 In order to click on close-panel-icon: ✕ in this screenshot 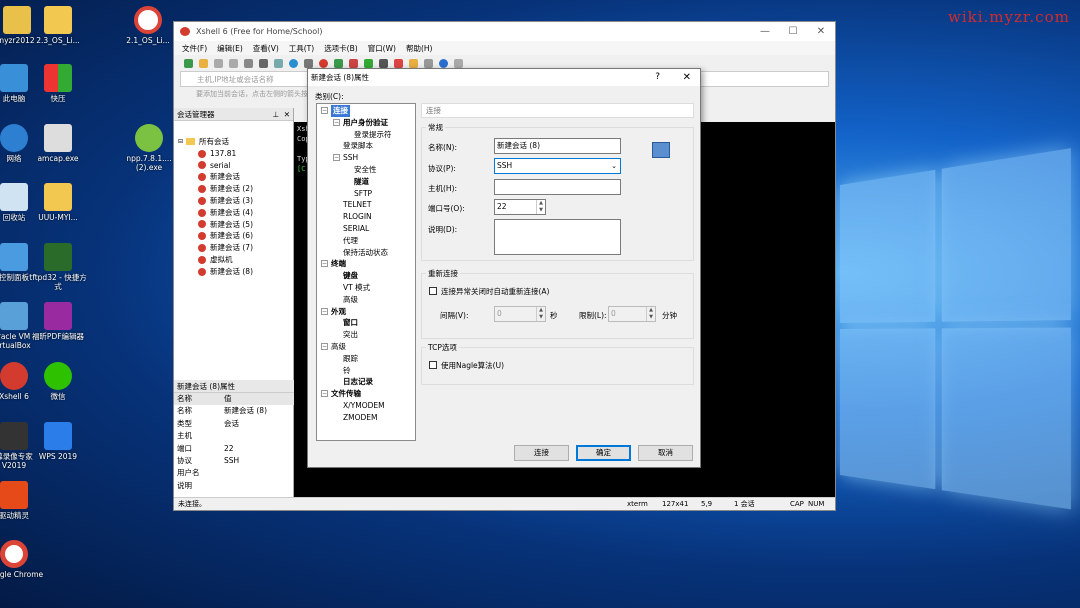, I will do `click(287, 114)`.